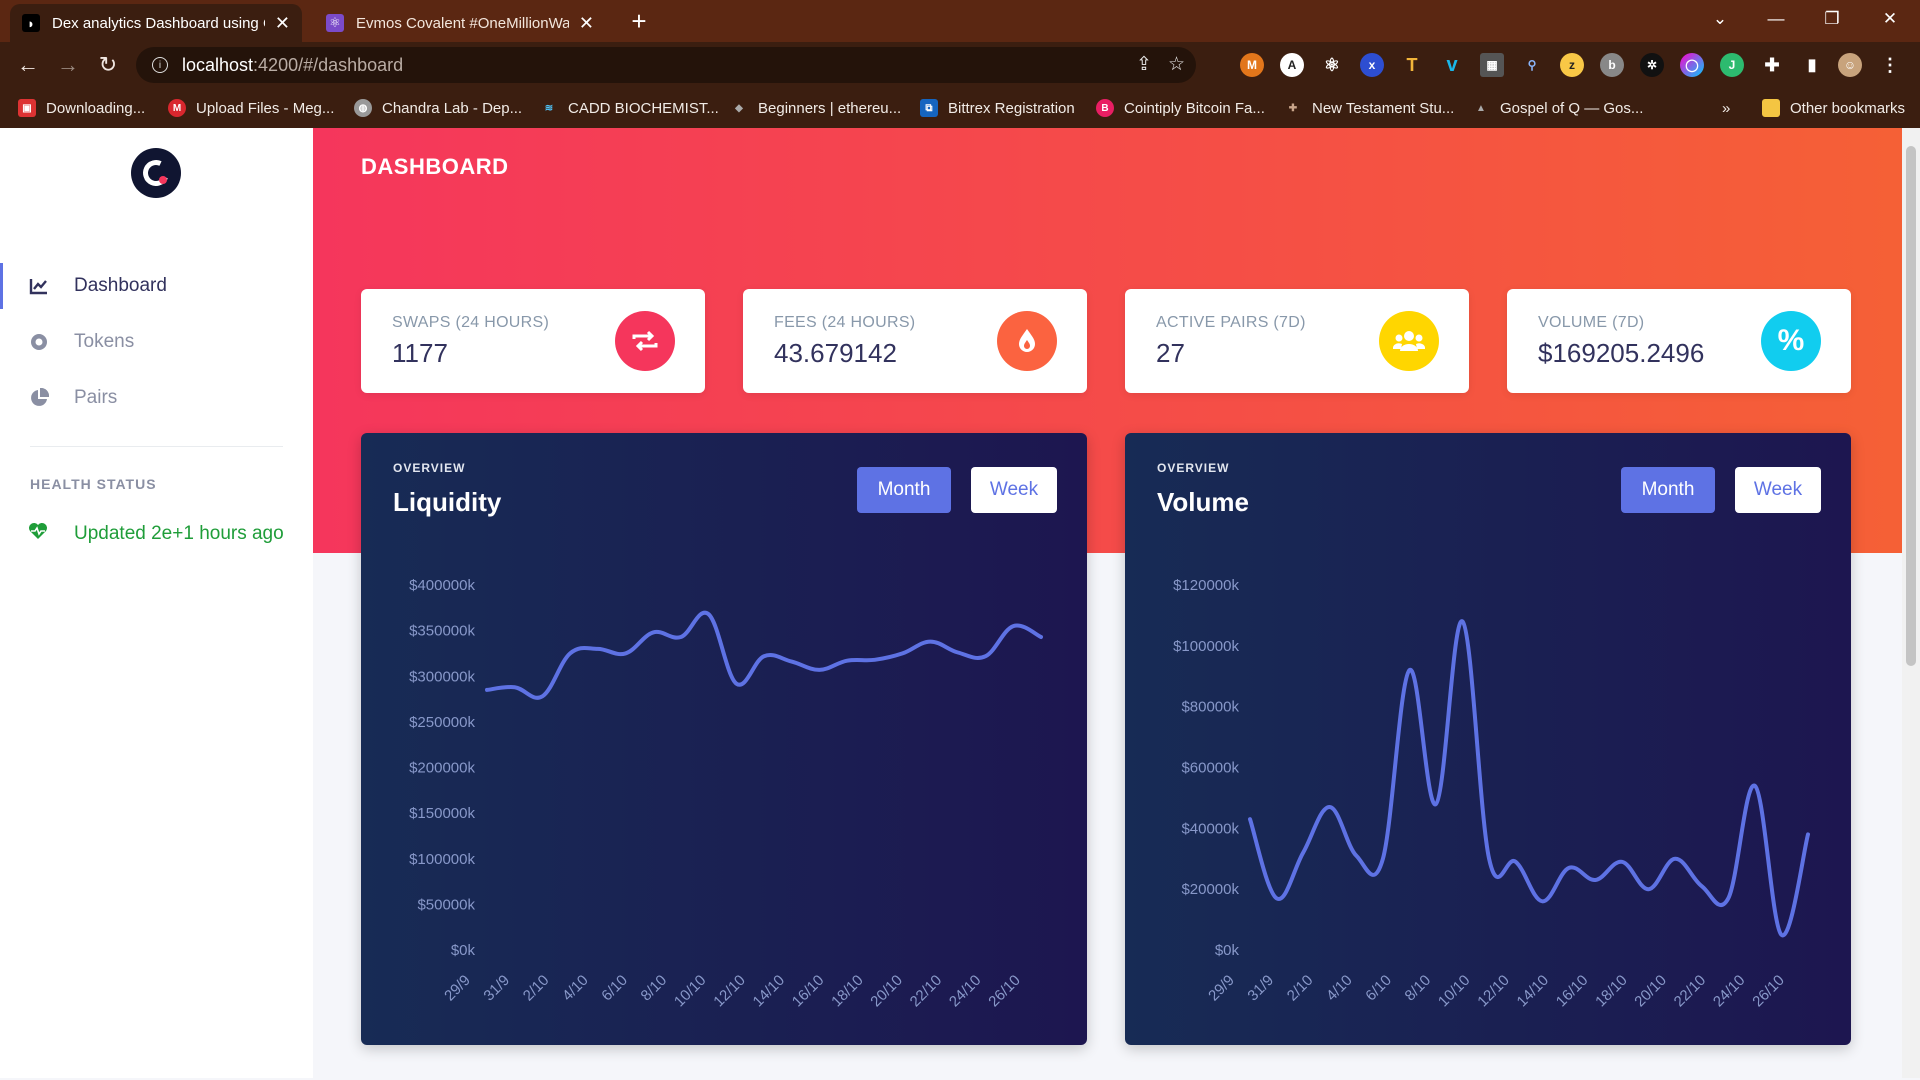 This screenshot has height=1080, width=1920. I want to click on y-tick-label: $120000k, so click(1206, 585).